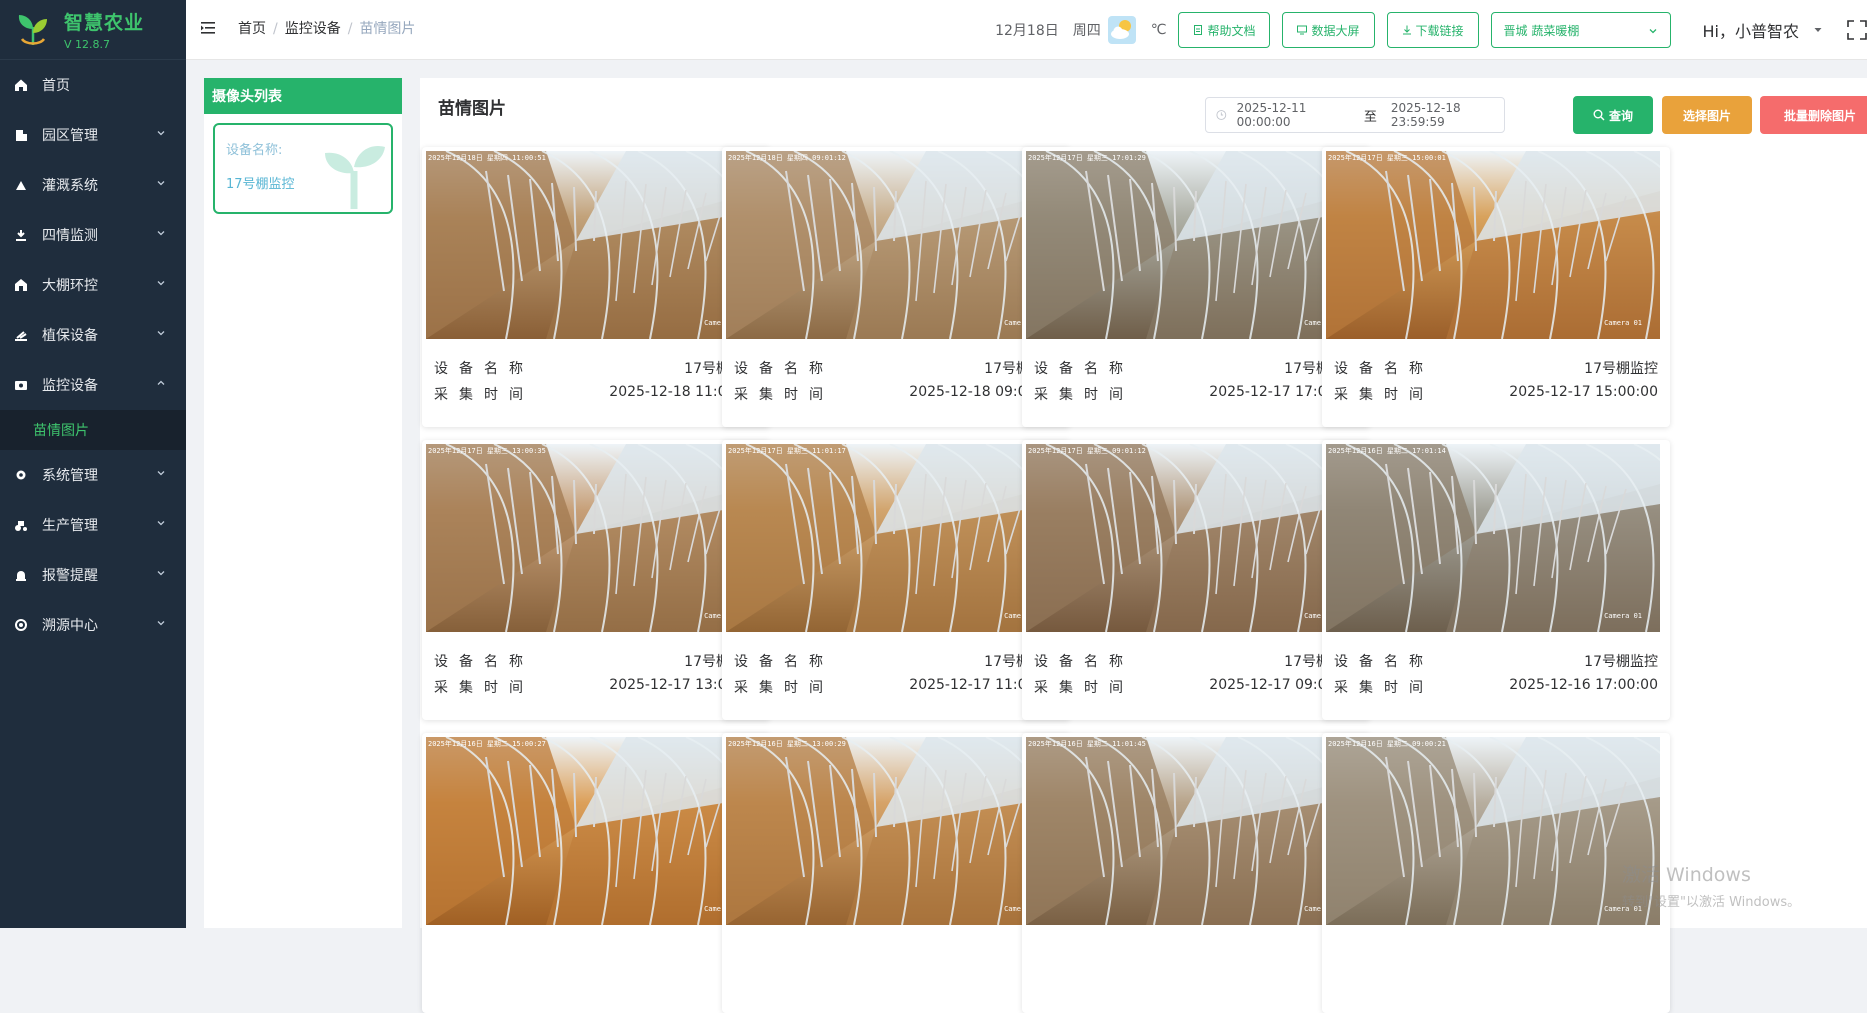 Image resolution: width=1867 pixels, height=1013 pixels. I want to click on sprout-icon, so click(355, 177).